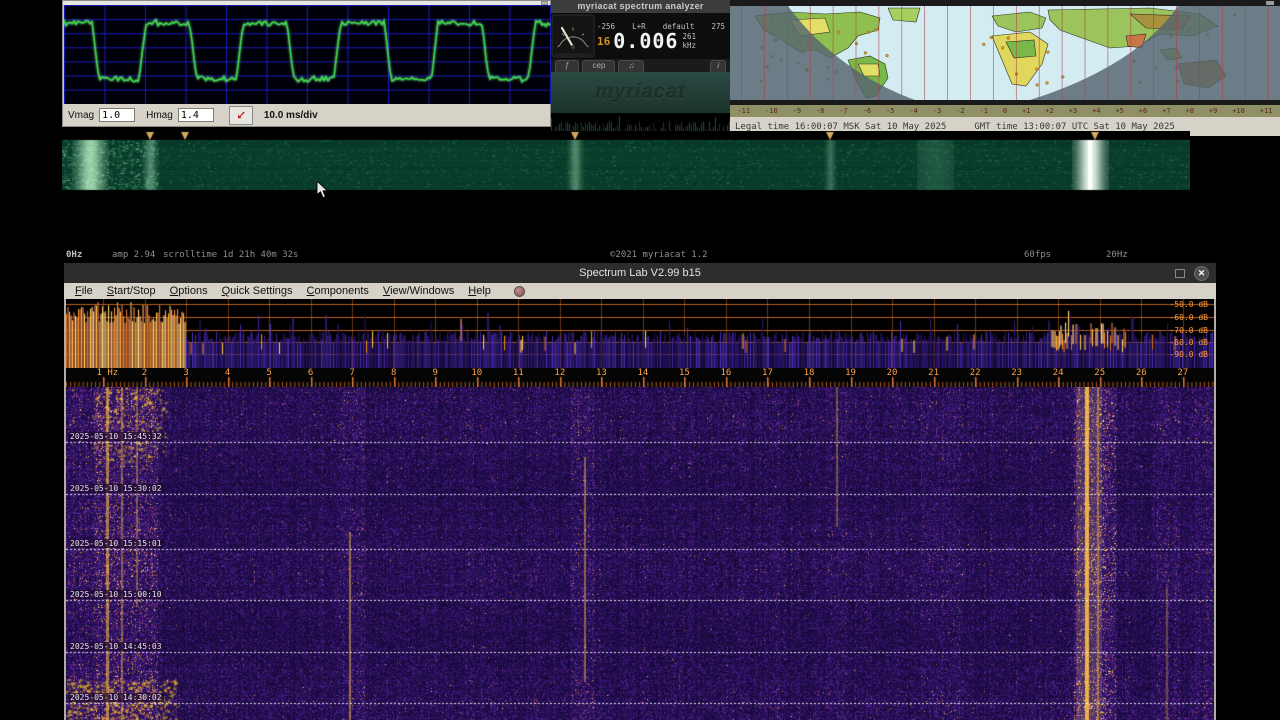 Image resolution: width=1280 pixels, height=720 pixels. Describe the element at coordinates (81, 115) in the screenshot. I see `vmag-label: Vmag` at that location.